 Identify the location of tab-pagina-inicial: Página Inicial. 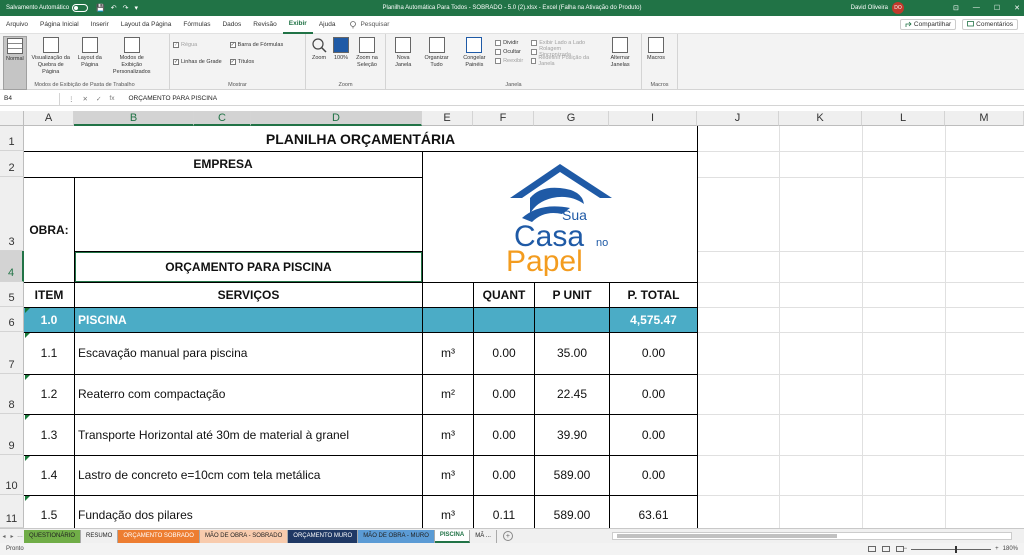
(59, 25).